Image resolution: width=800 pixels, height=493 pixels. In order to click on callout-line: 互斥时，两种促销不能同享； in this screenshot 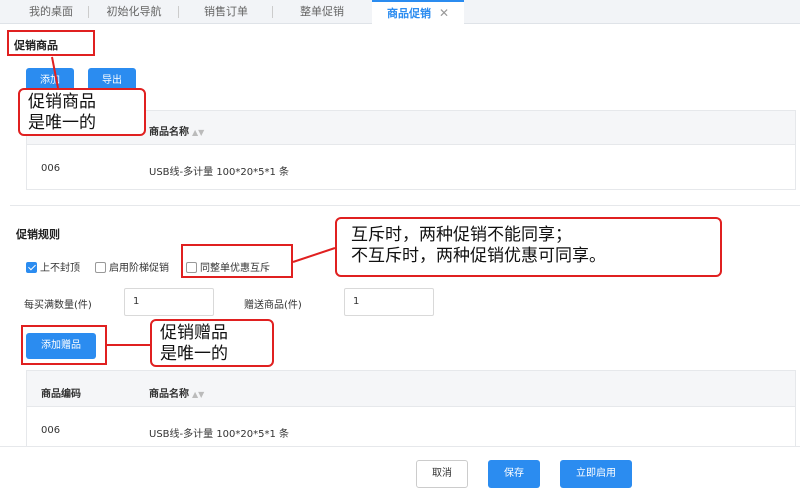, I will do `click(461, 235)`.